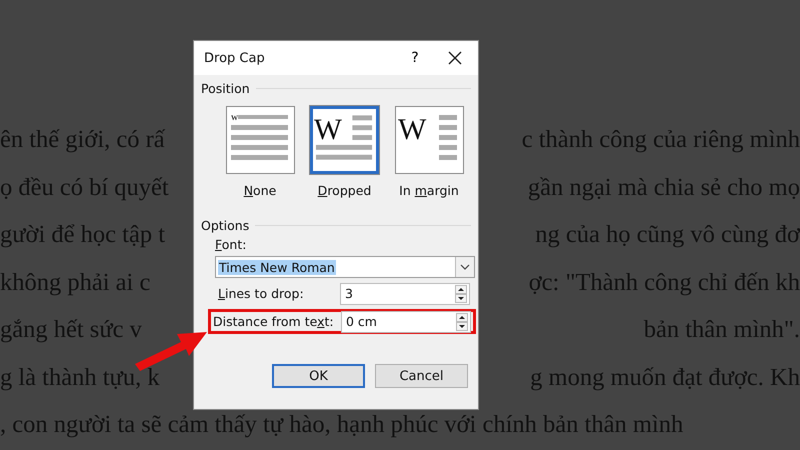 This screenshot has height=450, width=800. Describe the element at coordinates (273, 321) in the screenshot. I see `field-label: Distance from text:` at that location.